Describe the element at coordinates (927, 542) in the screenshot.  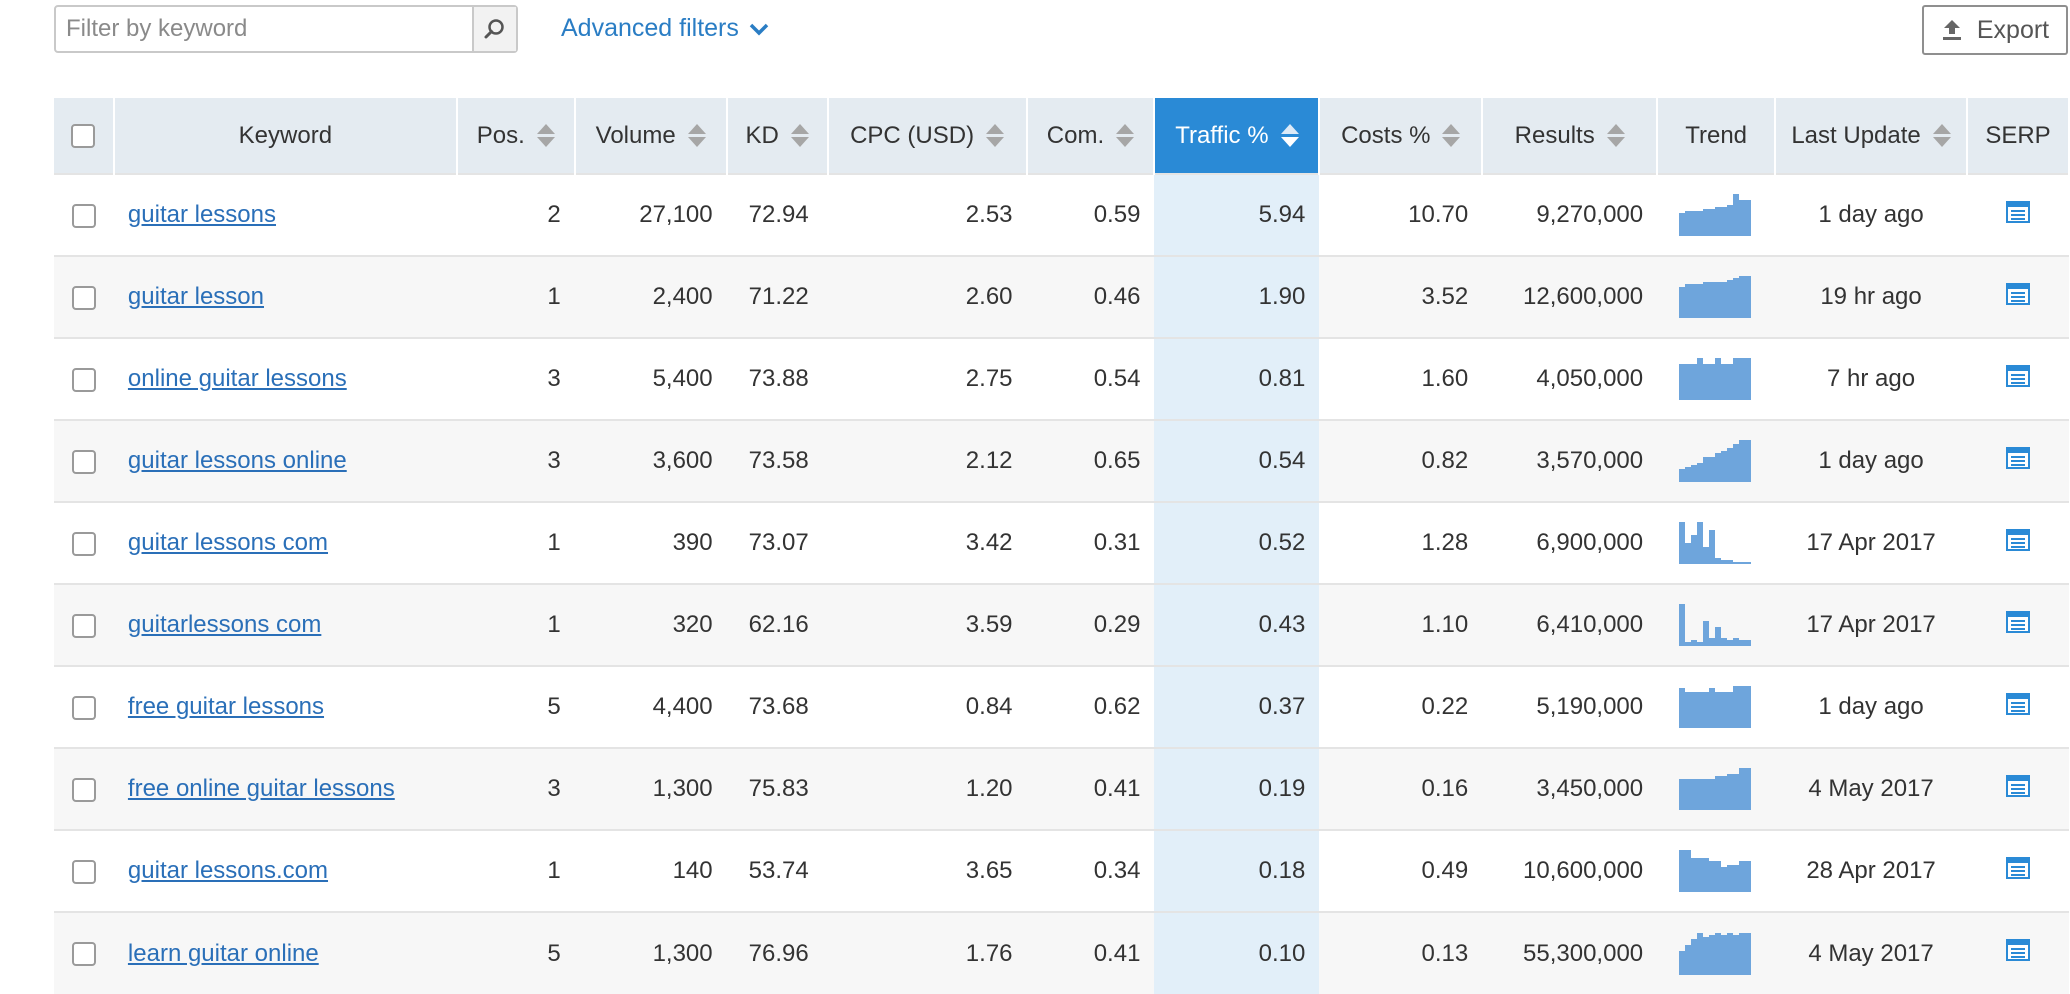
I see `cpc-cell: 3.42` at that location.